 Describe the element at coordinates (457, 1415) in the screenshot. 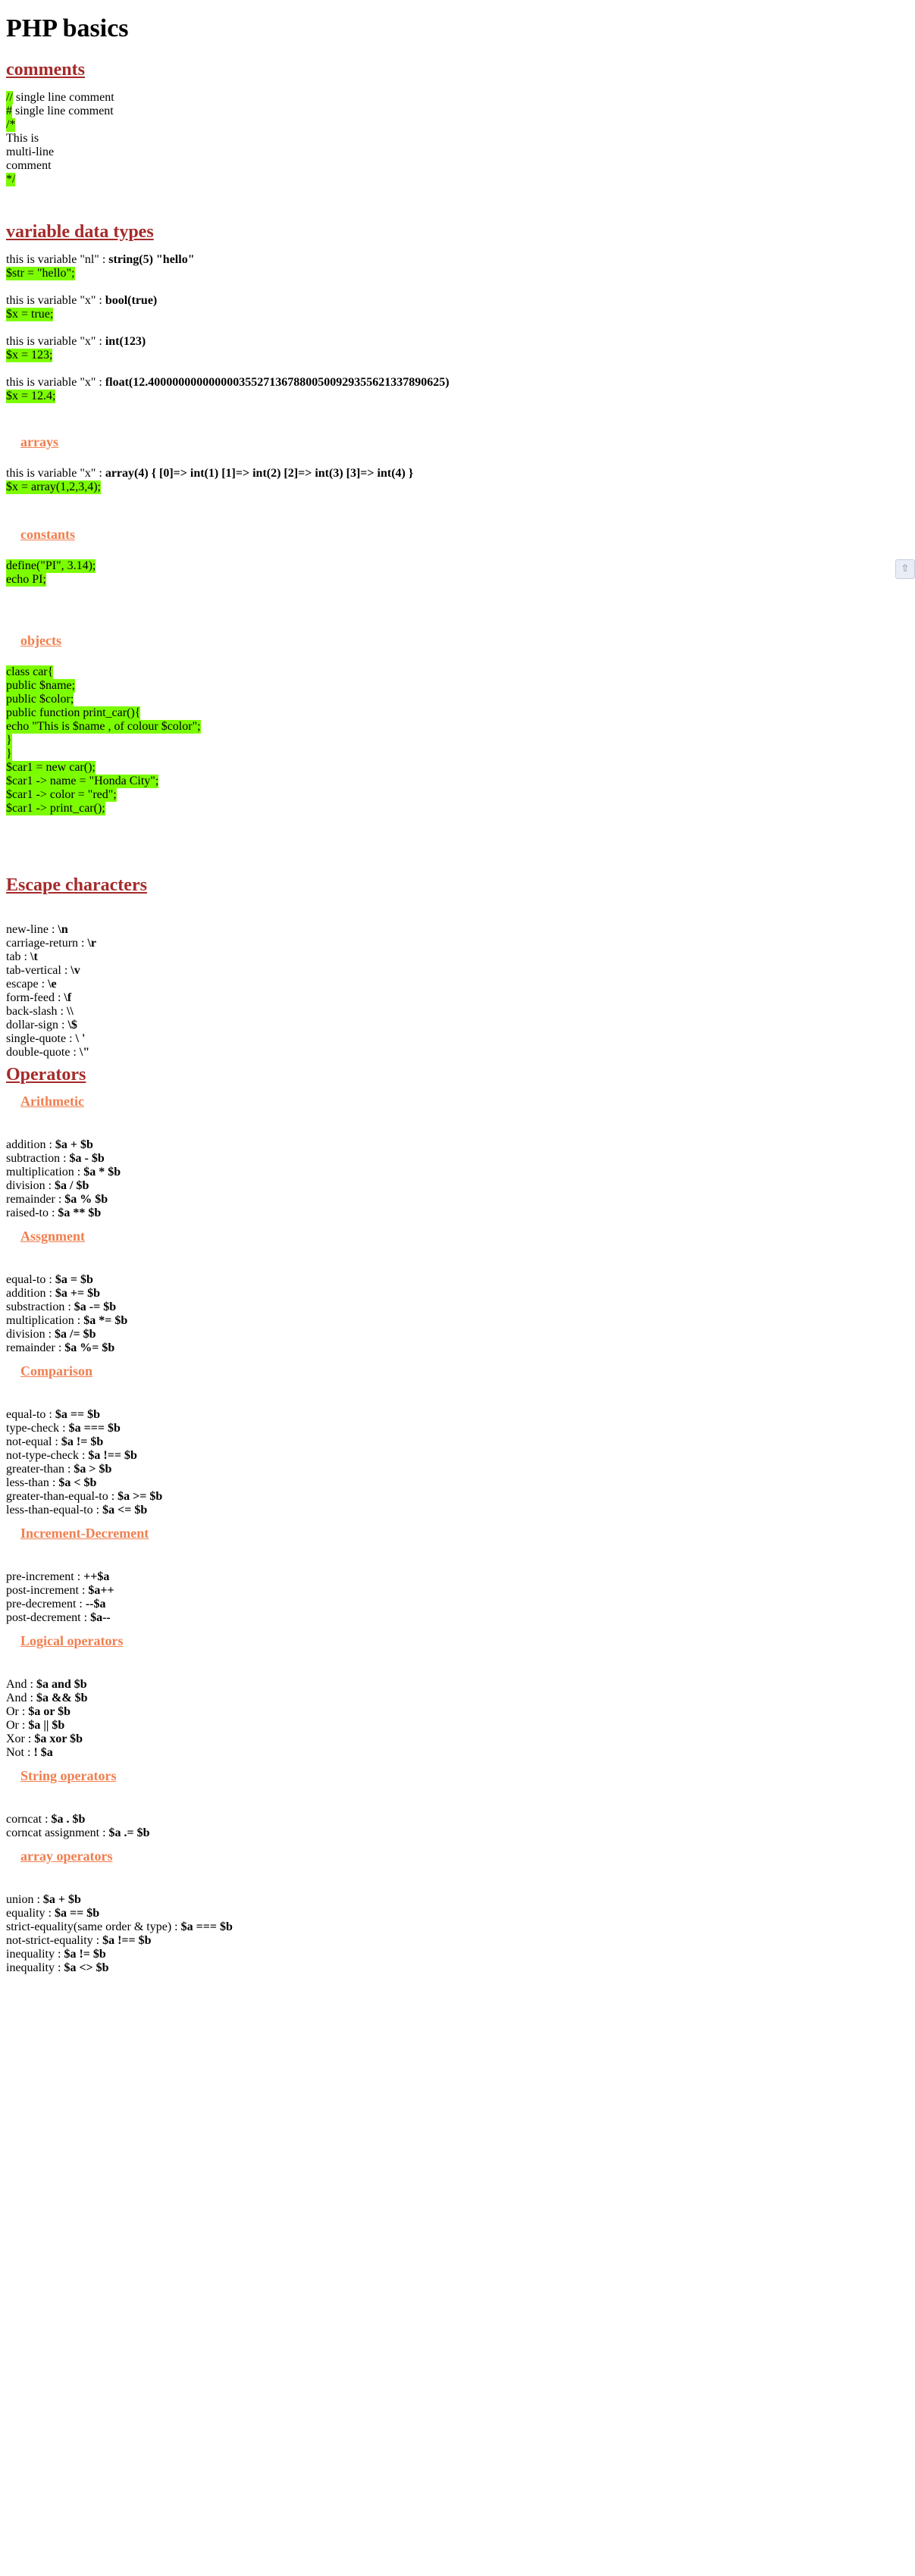

I see `operator-item: equal-to : $a == $b` at that location.